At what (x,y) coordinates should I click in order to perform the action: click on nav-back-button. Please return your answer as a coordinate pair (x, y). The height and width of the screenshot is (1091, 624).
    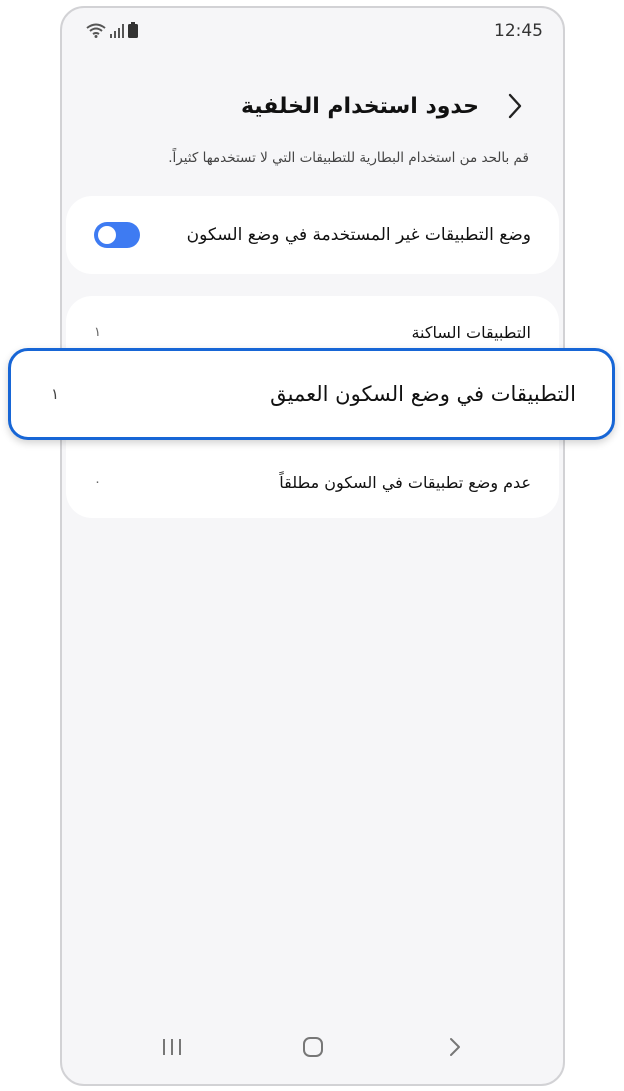
    Looking at the image, I should click on (455, 1047).